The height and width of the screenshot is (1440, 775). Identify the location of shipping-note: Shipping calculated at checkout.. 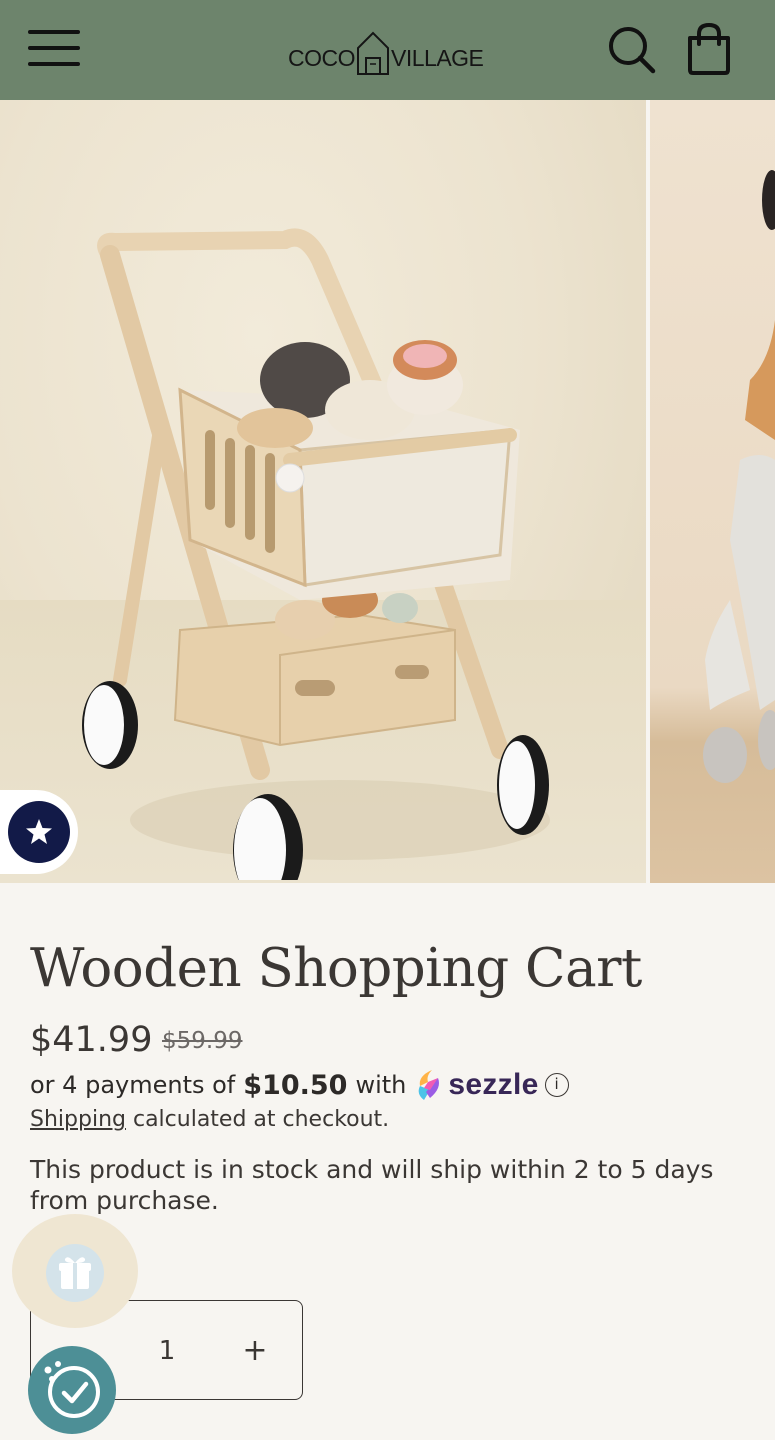
(209, 1119).